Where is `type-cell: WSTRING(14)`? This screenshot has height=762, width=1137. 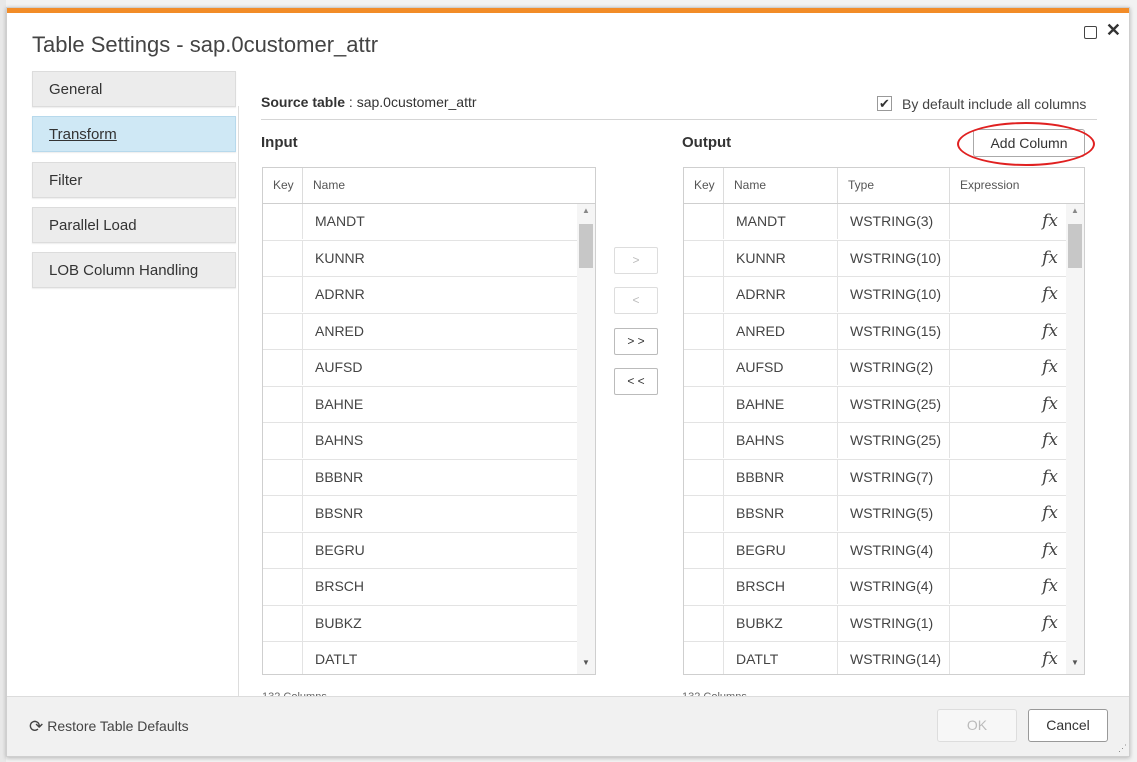
type-cell: WSTRING(14) is located at coordinates (894, 658).